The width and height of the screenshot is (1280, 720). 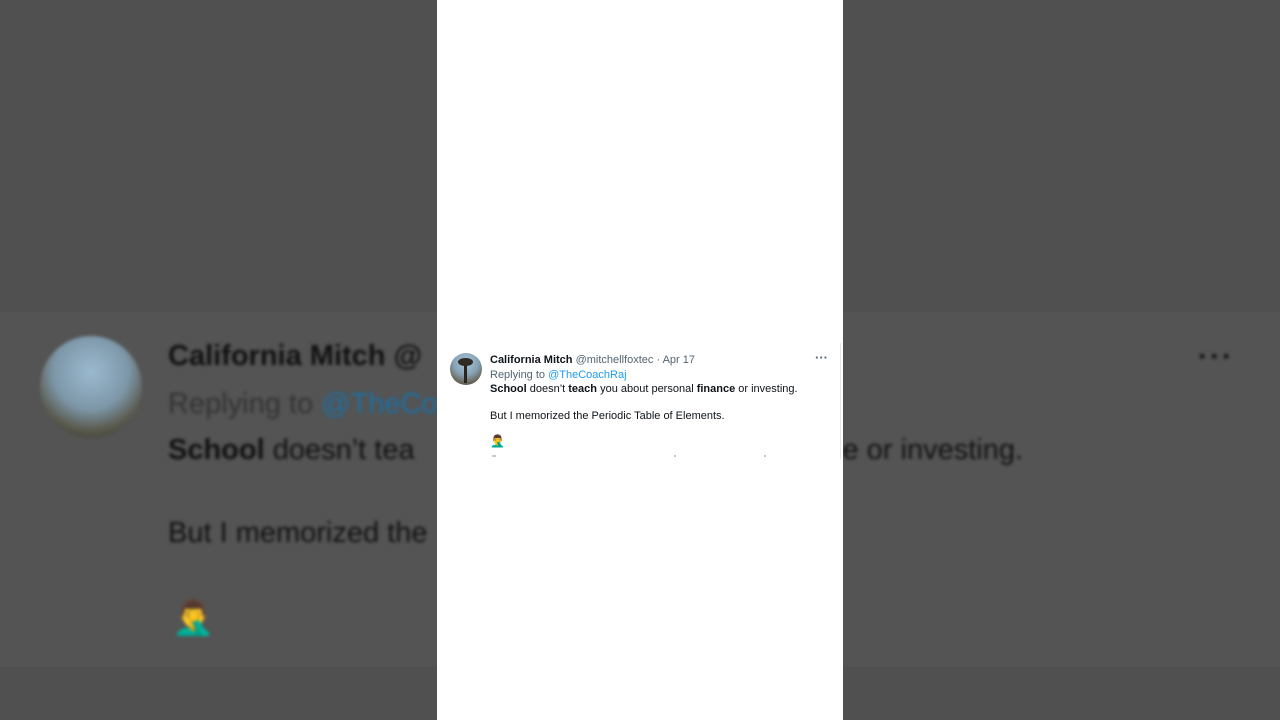 I want to click on replying-to-link: @TheCoachRaj, so click(x=587, y=375).